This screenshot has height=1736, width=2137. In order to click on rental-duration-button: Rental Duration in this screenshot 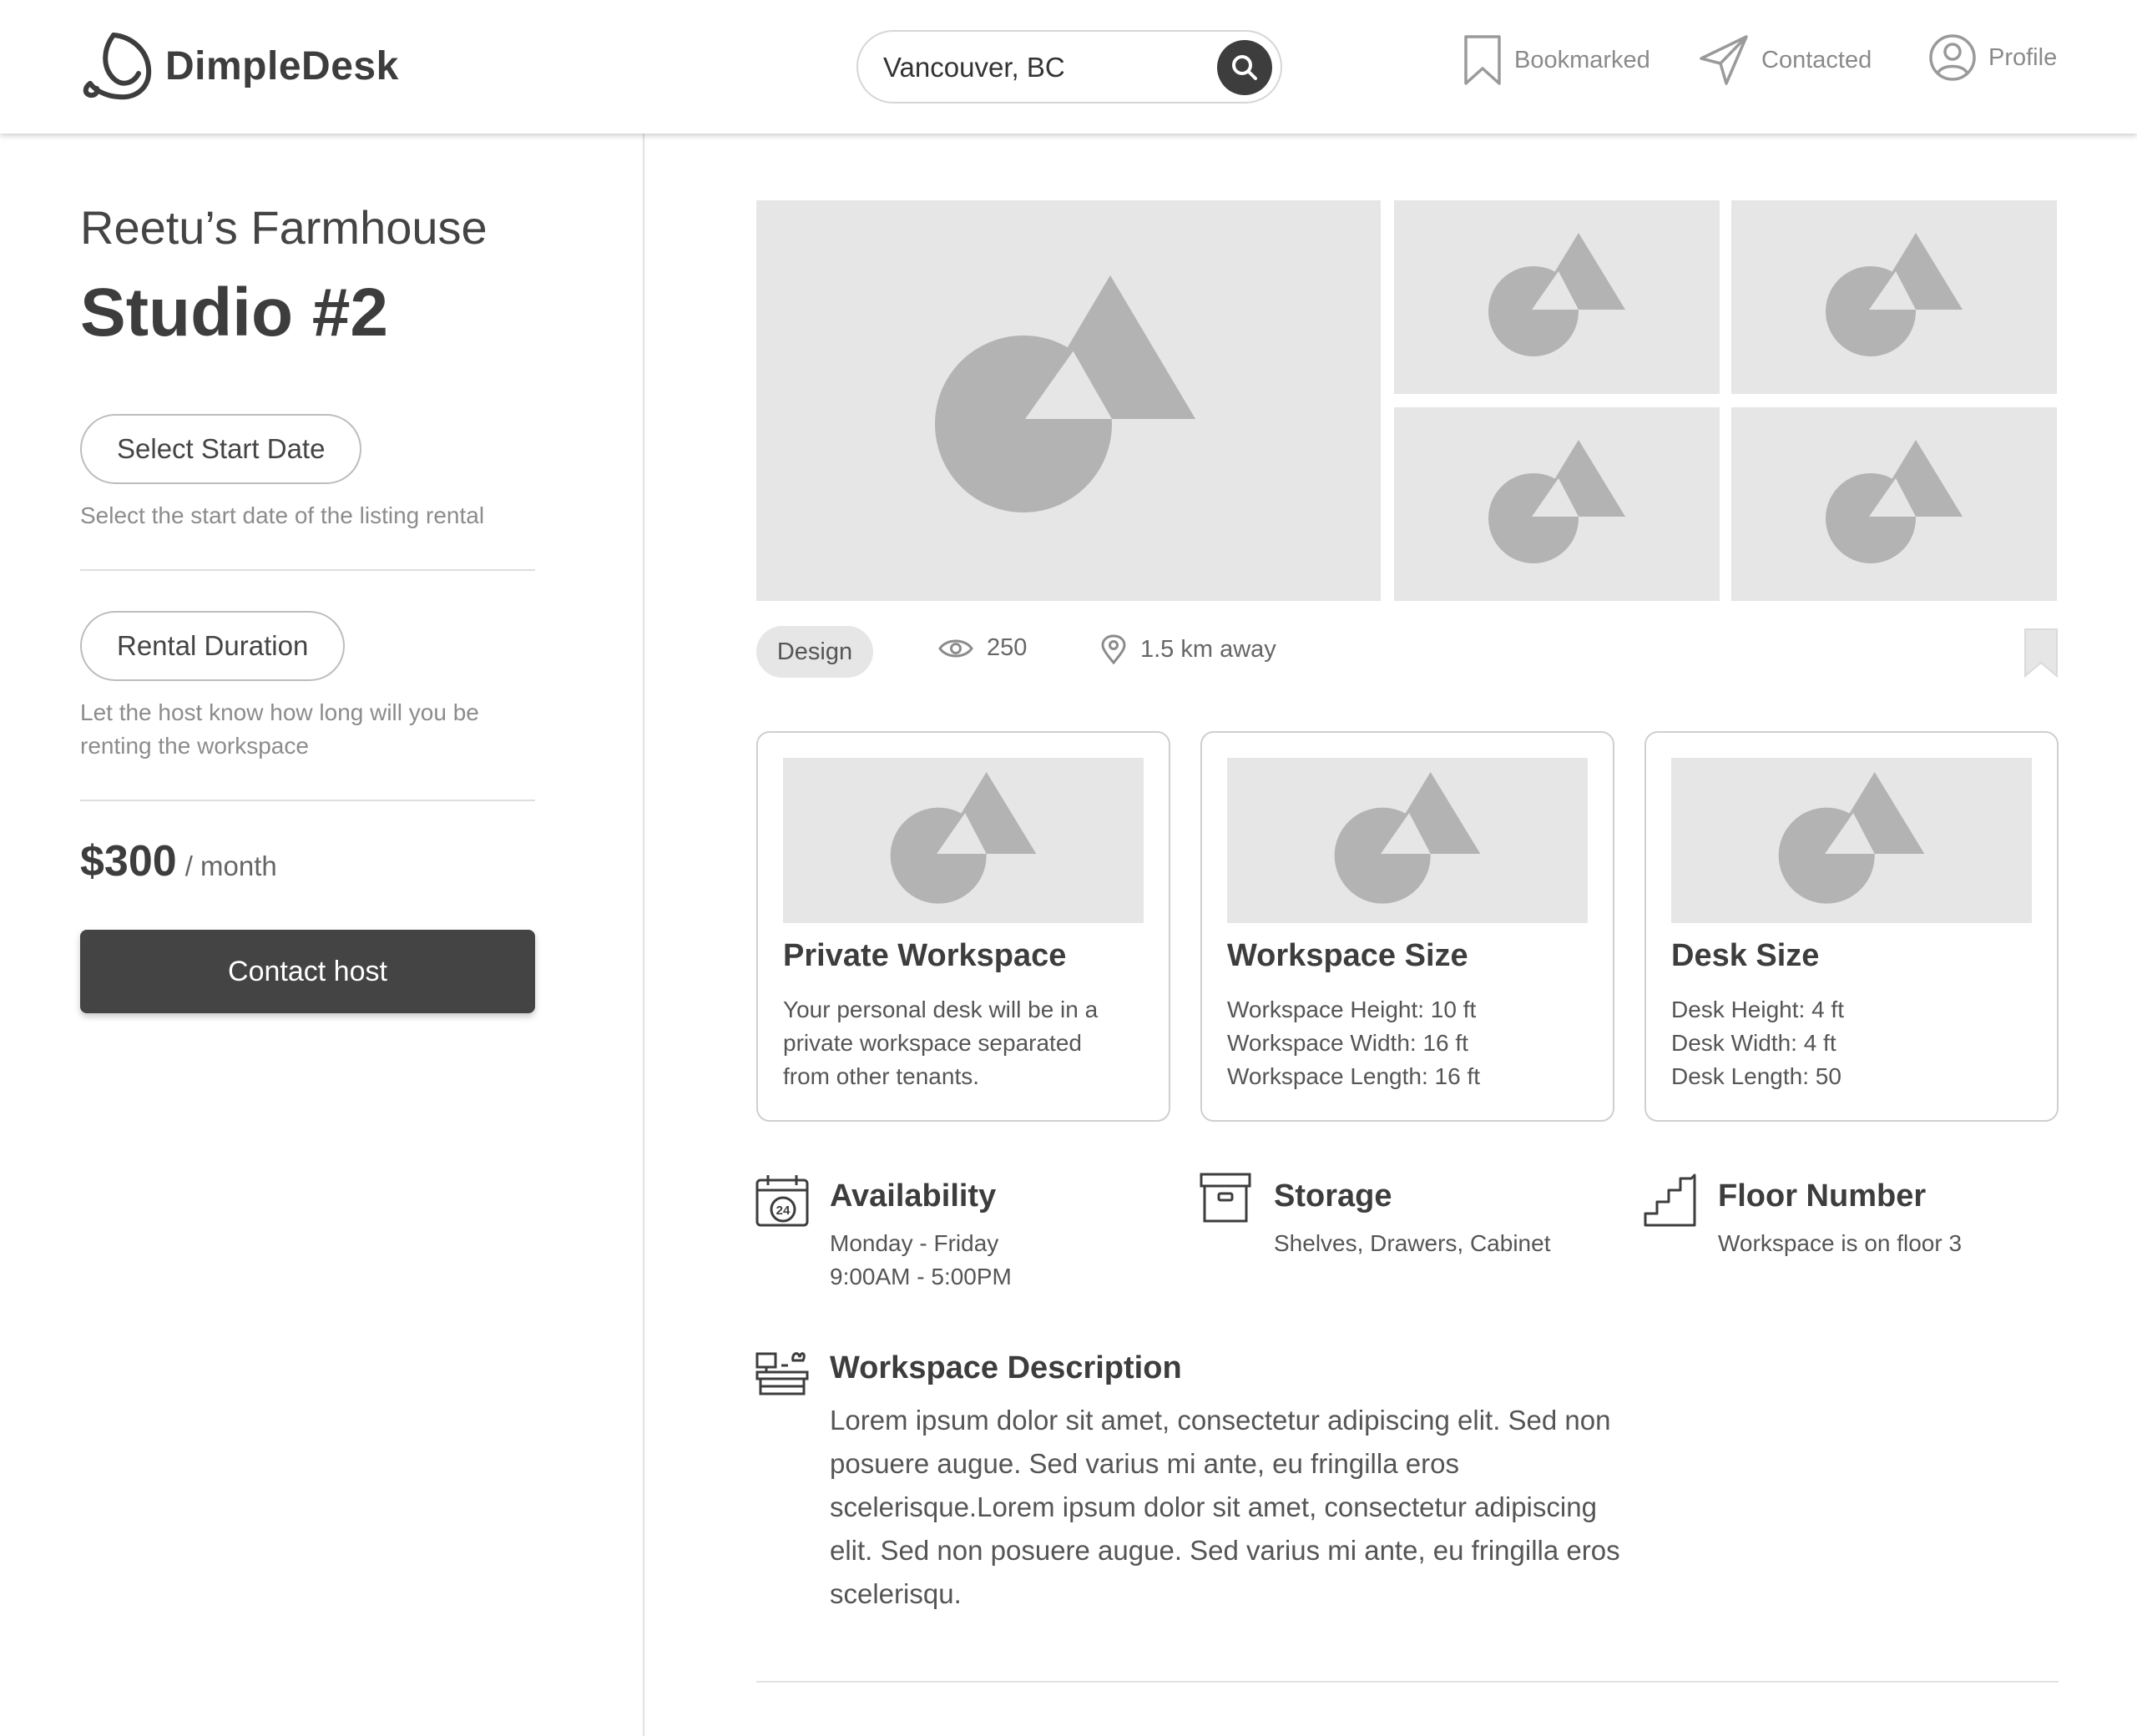, I will do `click(213, 646)`.